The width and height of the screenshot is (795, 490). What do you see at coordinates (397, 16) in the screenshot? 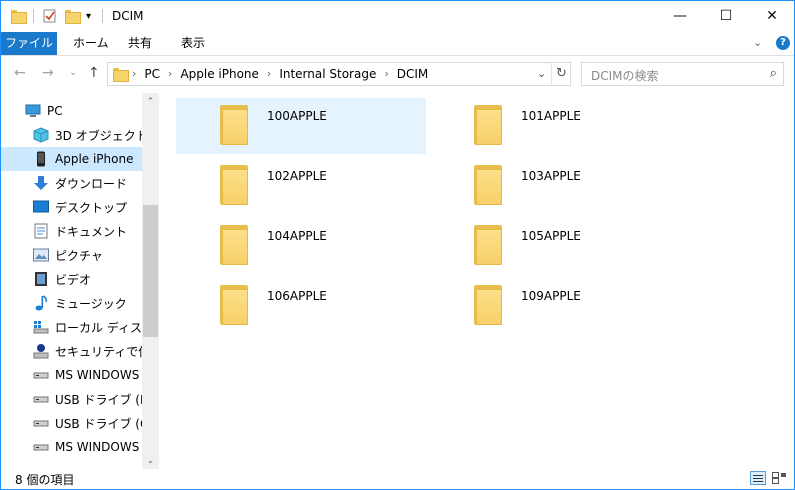
I see `title-bar: ▾ DCIM — ☐ ✕` at bounding box center [397, 16].